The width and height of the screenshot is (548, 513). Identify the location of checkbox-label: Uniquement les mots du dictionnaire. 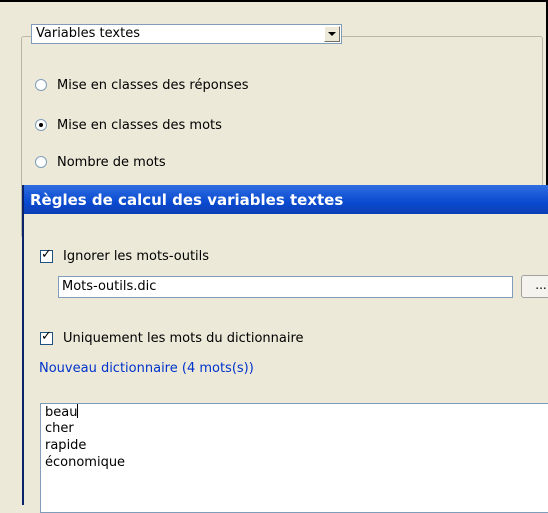
(183, 338).